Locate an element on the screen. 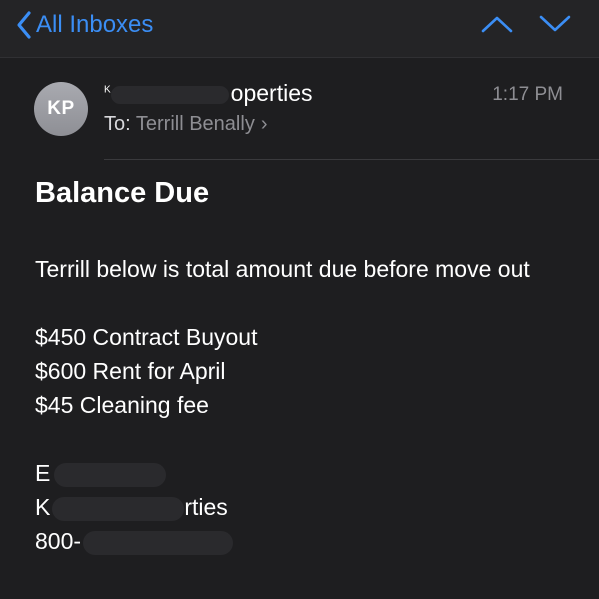 Image resolution: width=599 pixels, height=599 pixels. message-navigation is located at coordinates (526, 24).